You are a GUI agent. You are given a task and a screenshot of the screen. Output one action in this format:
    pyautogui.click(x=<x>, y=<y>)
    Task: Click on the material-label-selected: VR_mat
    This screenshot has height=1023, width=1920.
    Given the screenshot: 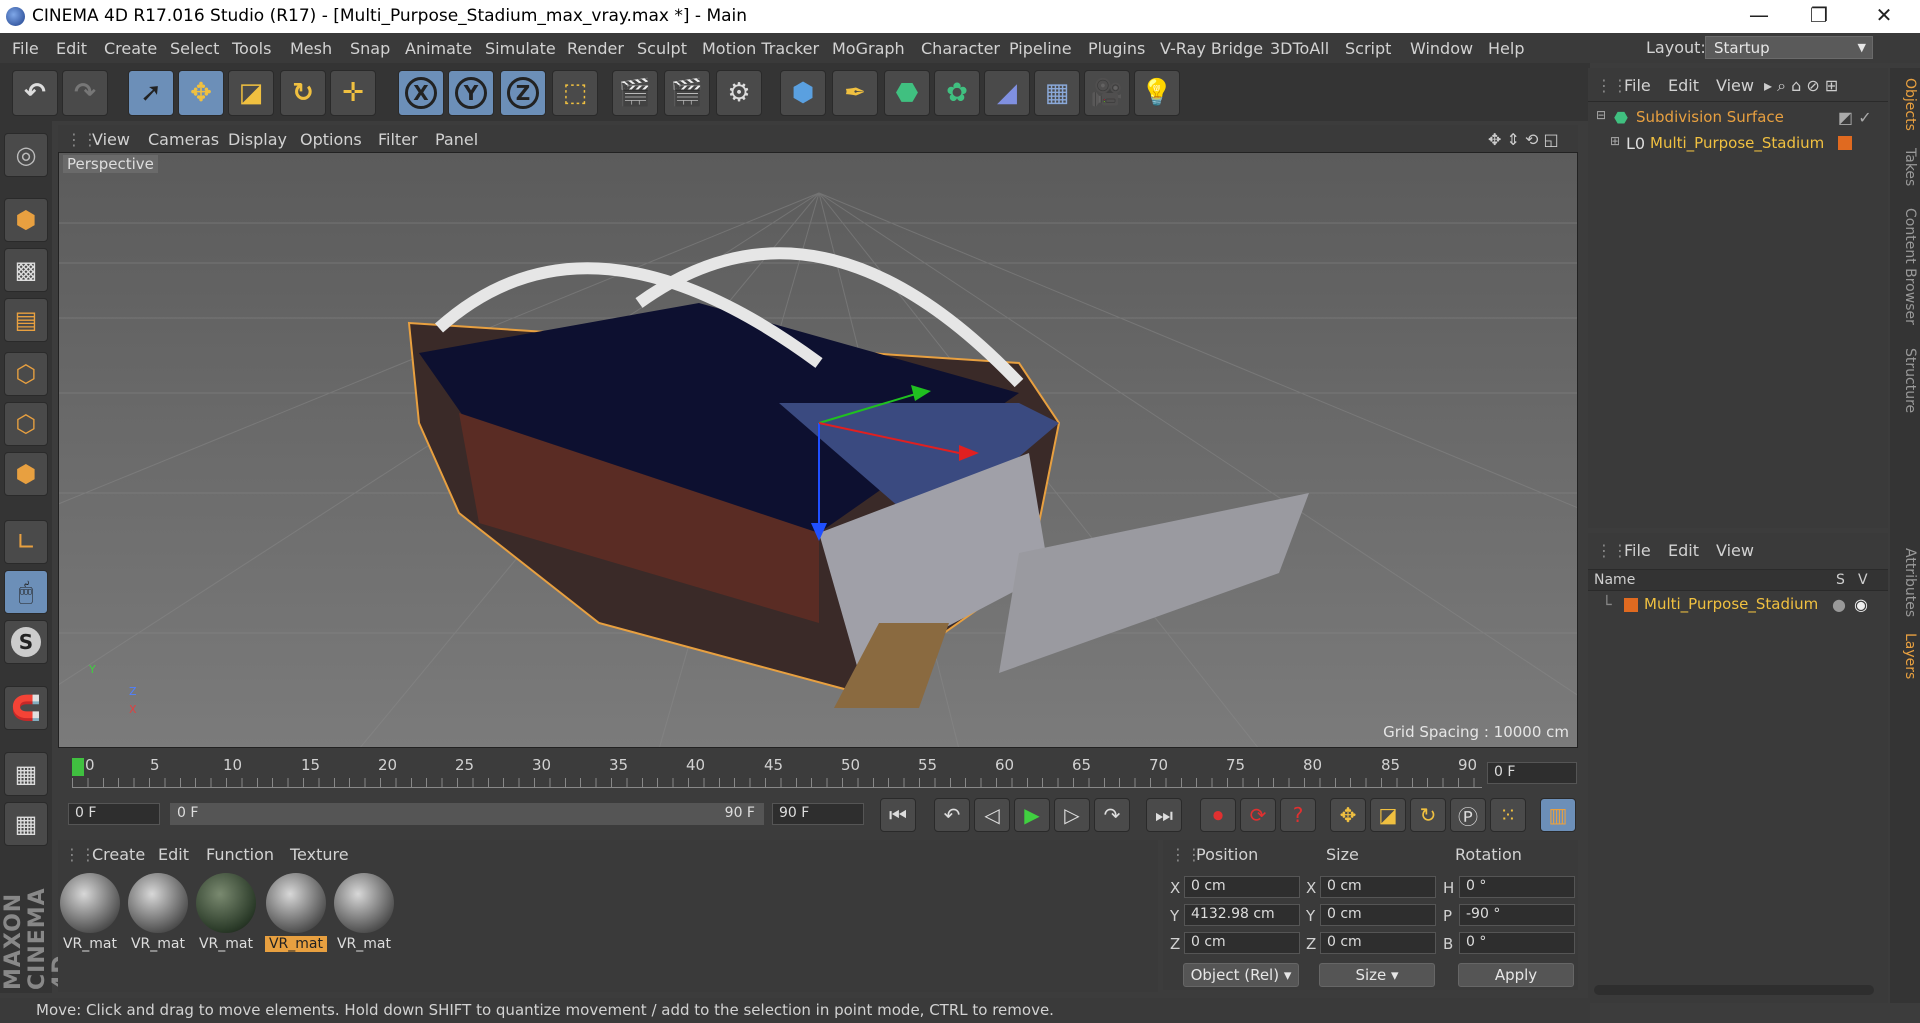 What is the action you would take?
    pyautogui.click(x=296, y=944)
    